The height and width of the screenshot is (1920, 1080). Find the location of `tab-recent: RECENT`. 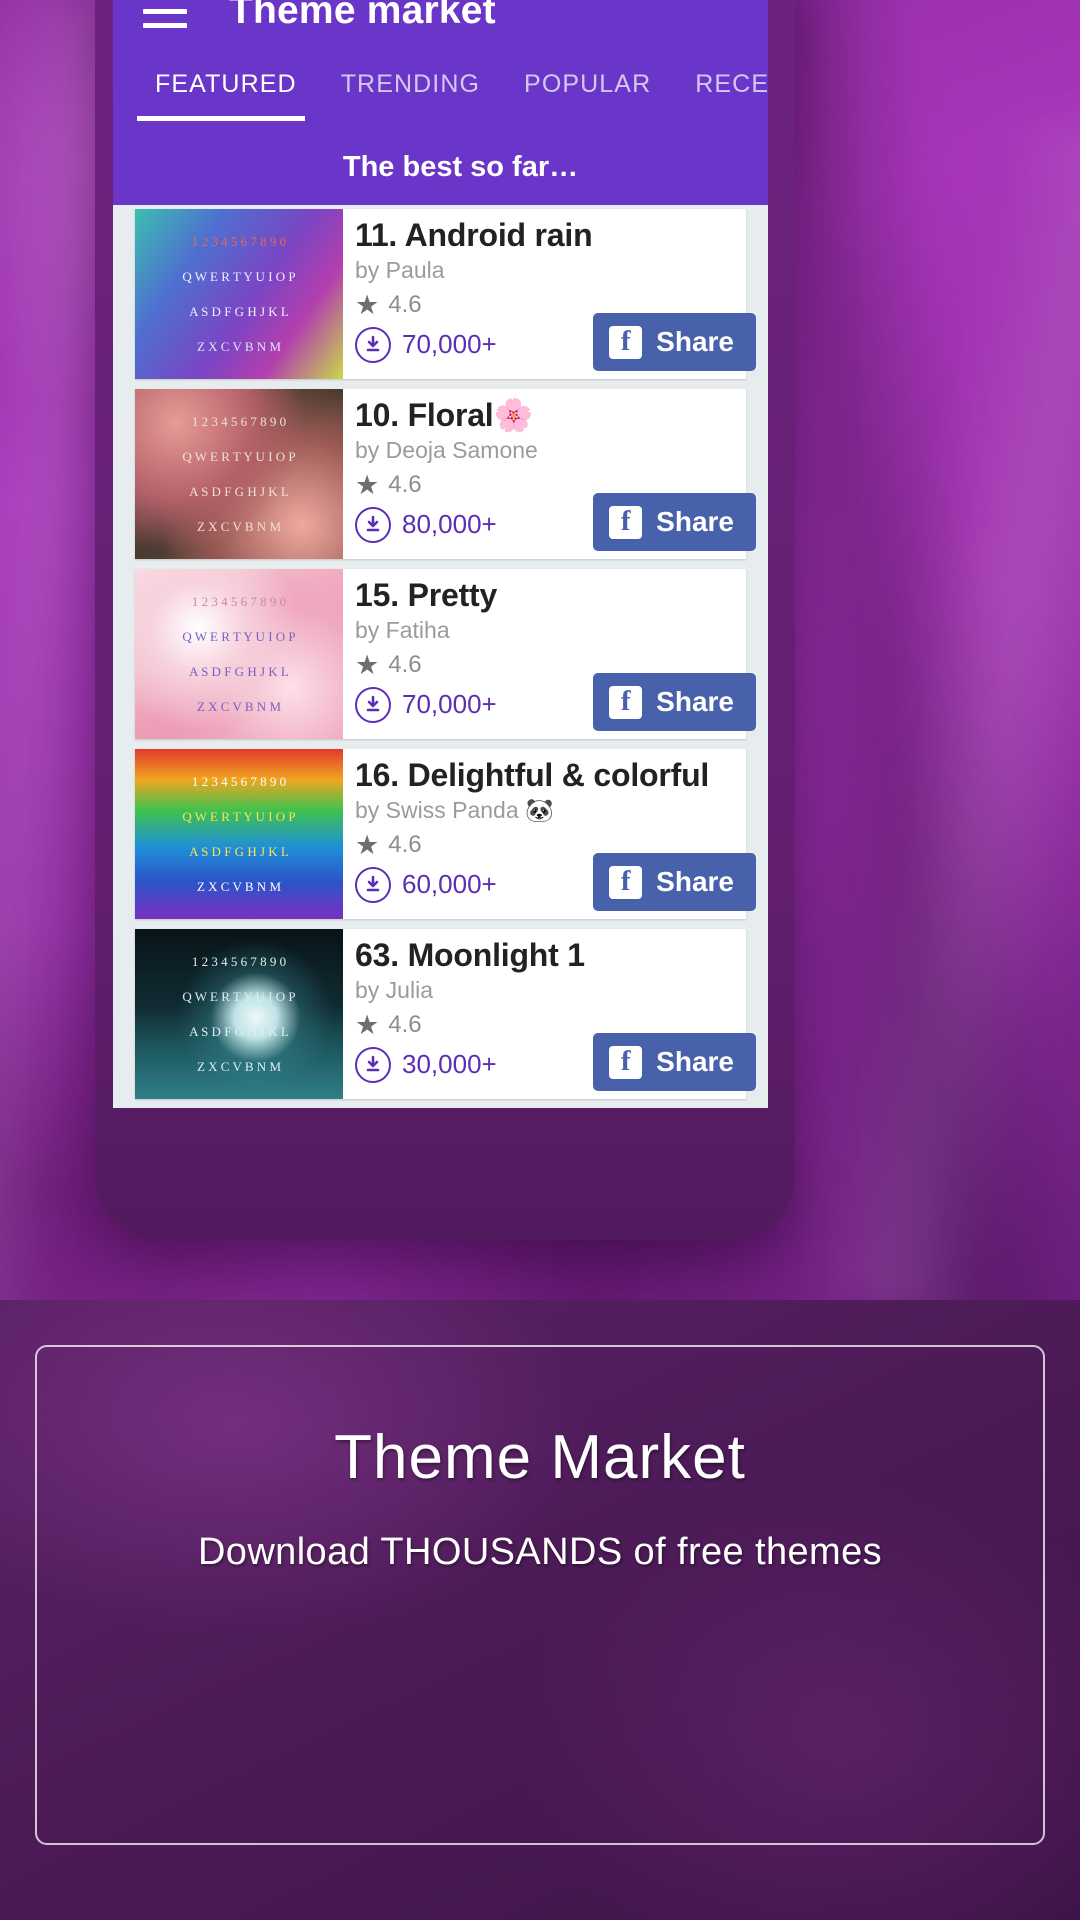

tab-recent: RECENT is located at coordinates (720, 80).